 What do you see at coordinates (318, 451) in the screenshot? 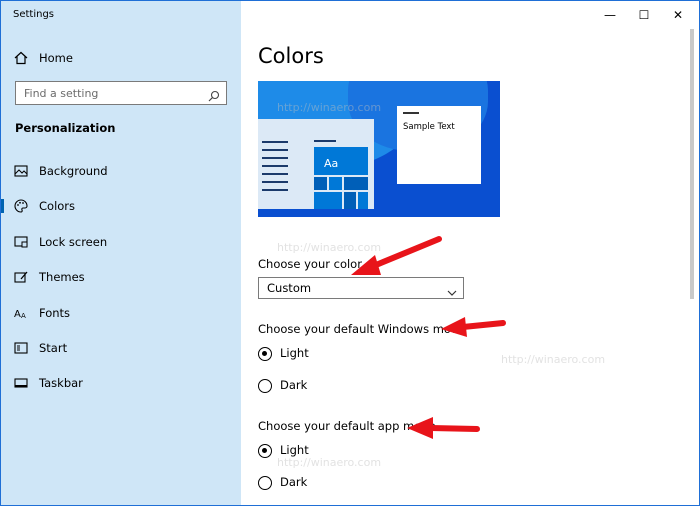
I see `app-mode-light-radio: Light` at bounding box center [318, 451].